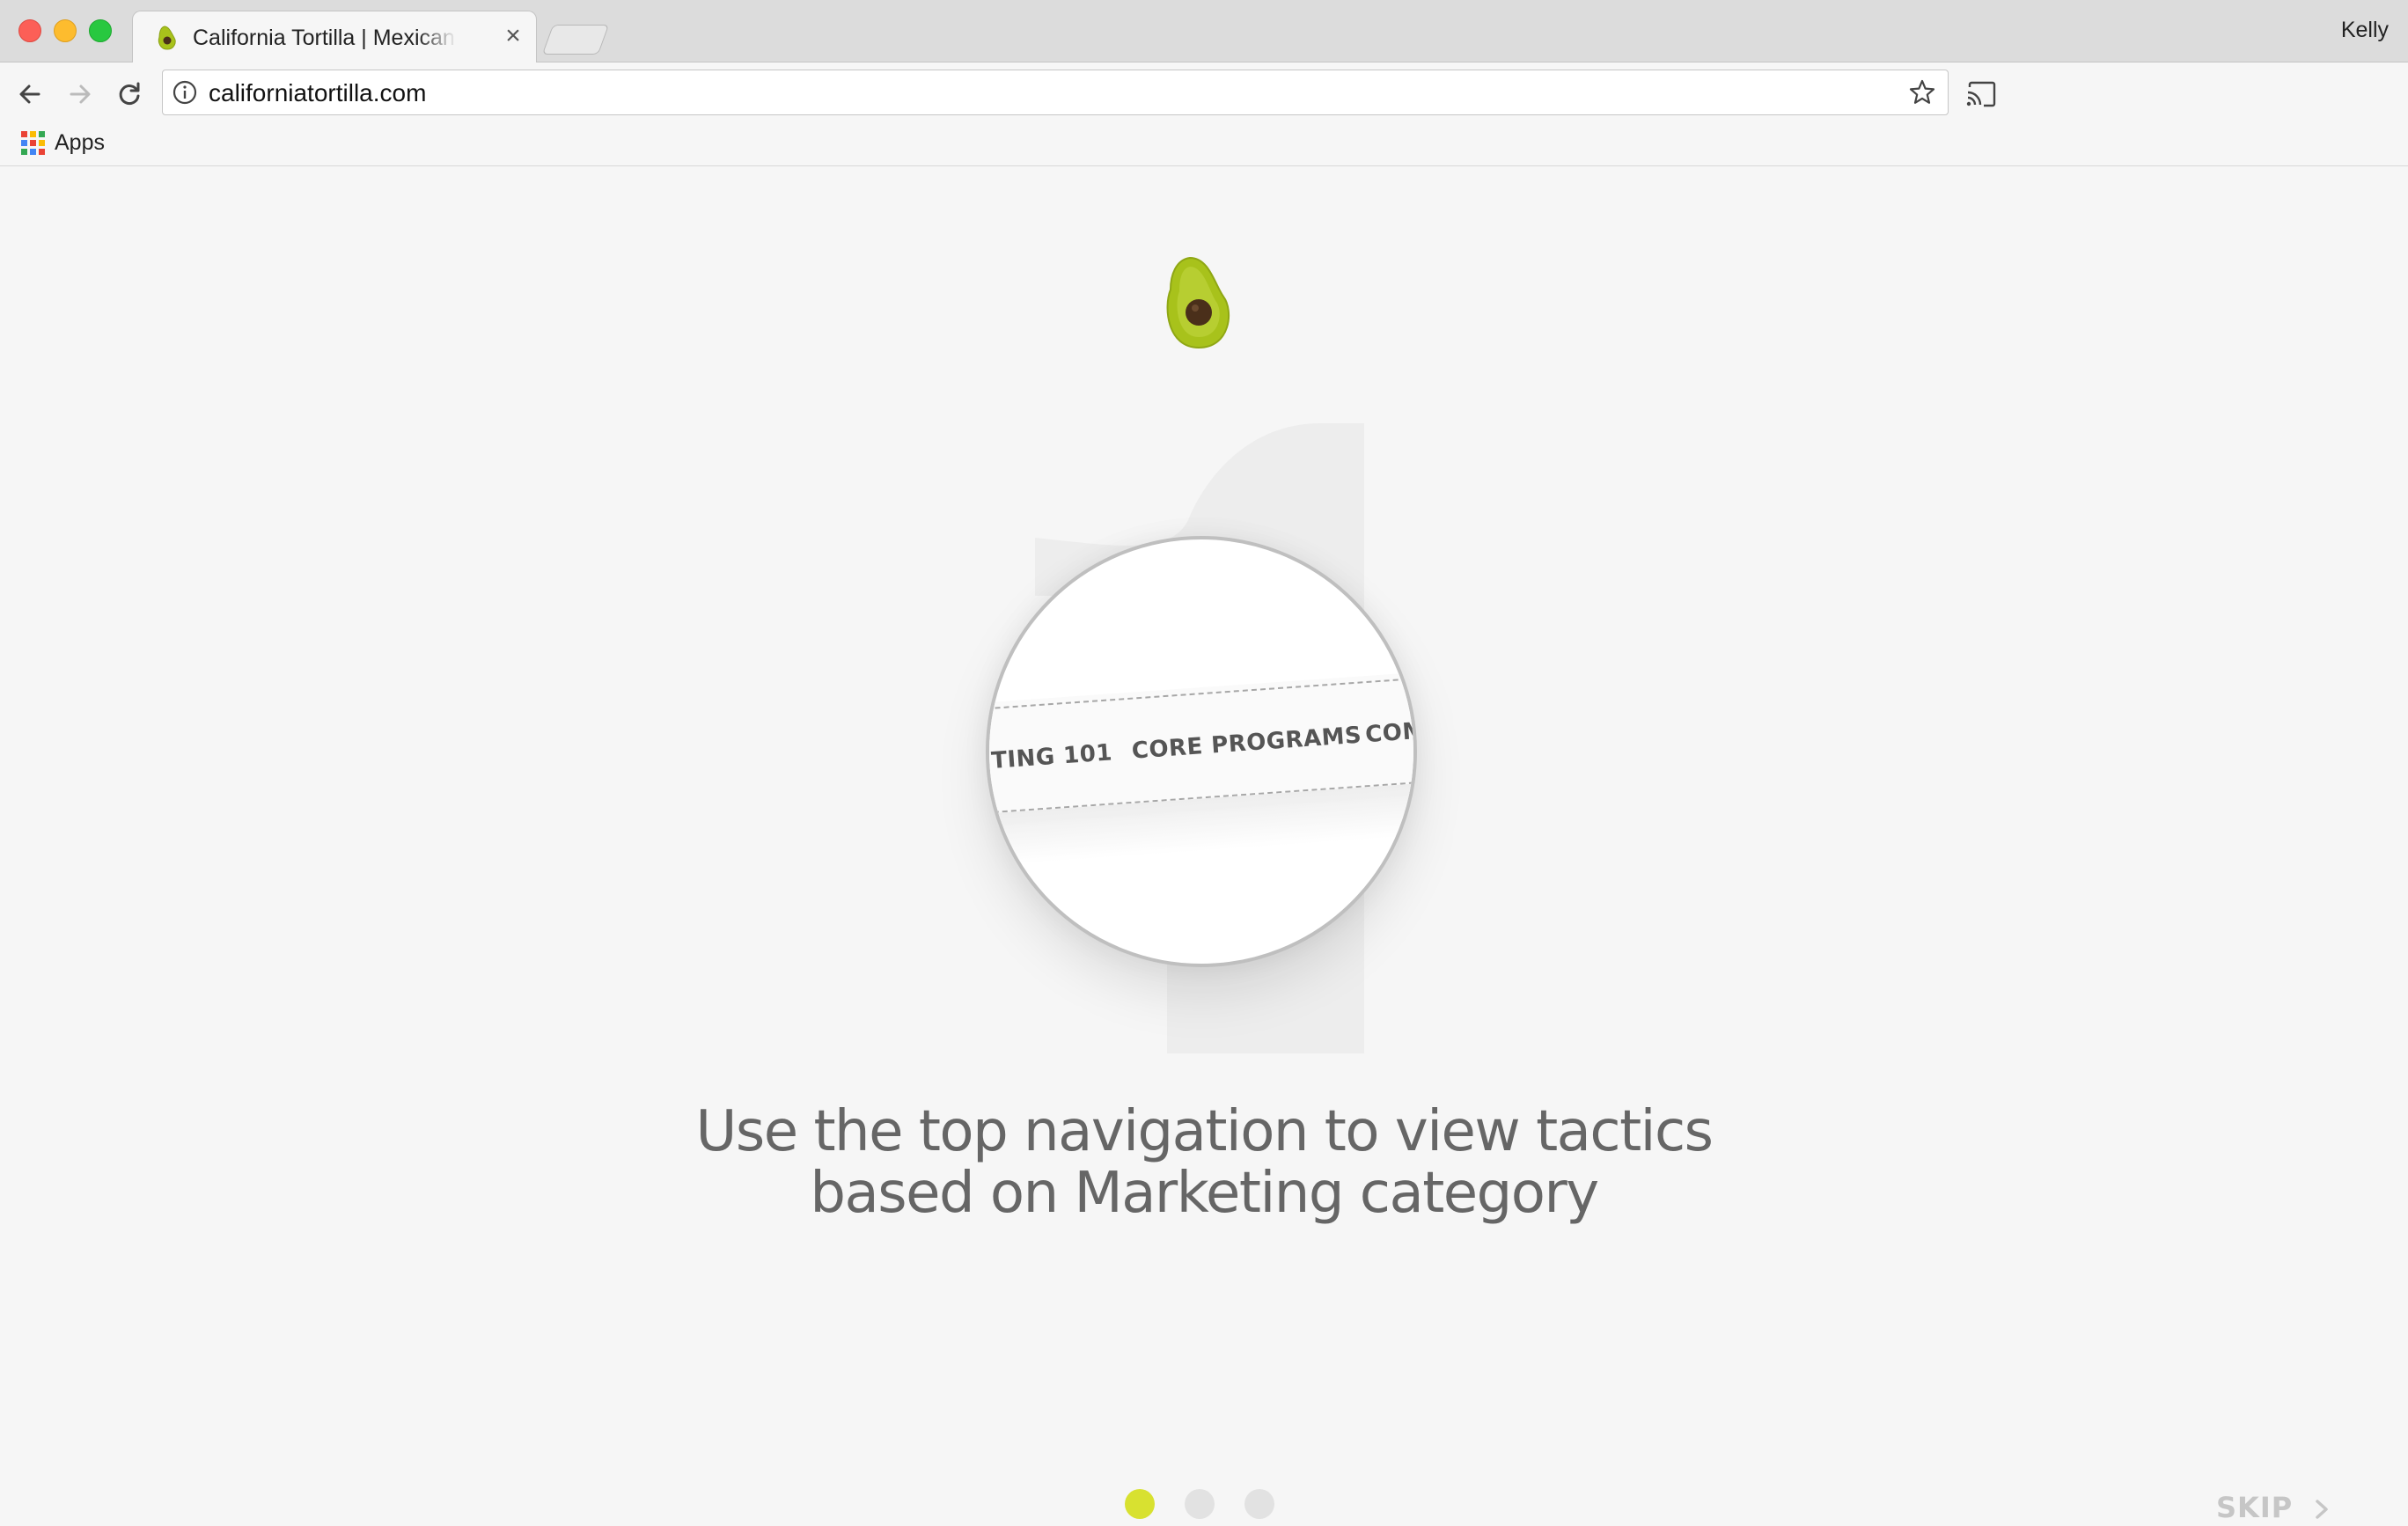  What do you see at coordinates (1922, 92) in the screenshot?
I see `star-icon` at bounding box center [1922, 92].